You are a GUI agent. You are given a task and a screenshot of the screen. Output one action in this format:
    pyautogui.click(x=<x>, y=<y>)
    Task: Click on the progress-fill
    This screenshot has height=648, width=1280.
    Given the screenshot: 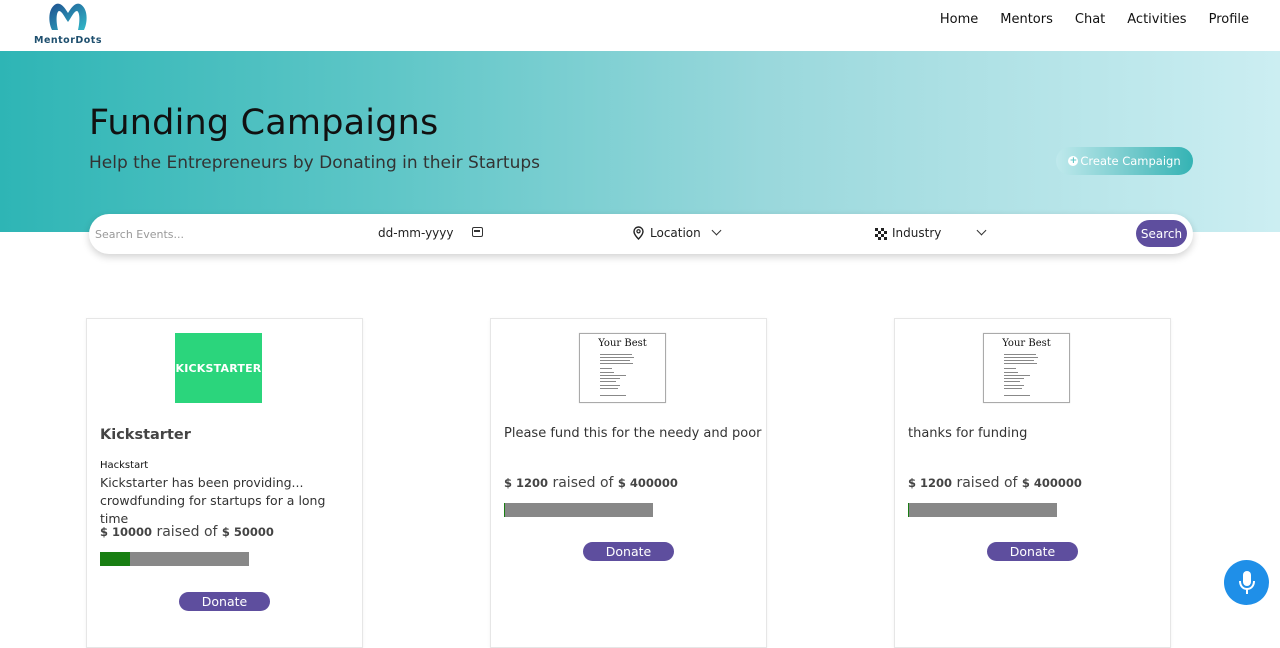 What is the action you would take?
    pyautogui.click(x=115, y=559)
    